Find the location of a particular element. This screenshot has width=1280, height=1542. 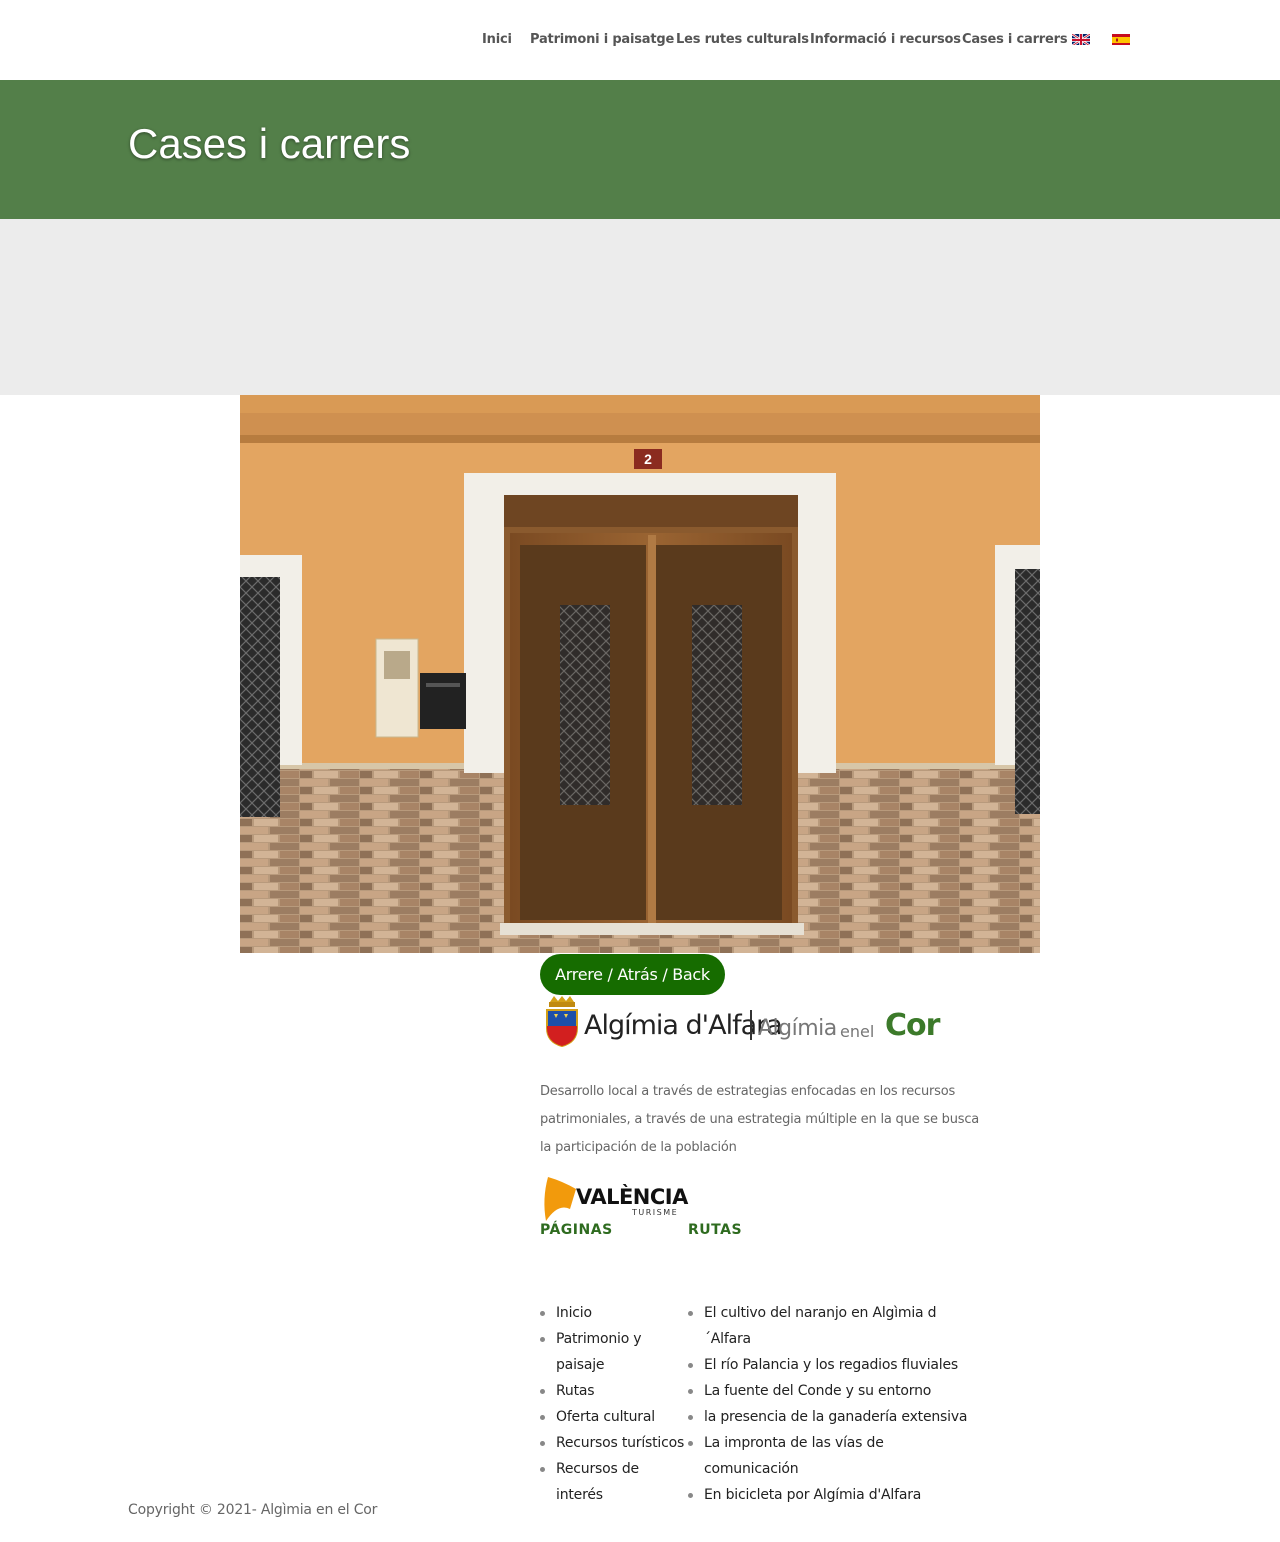

algimia-logo: Algímia d'Alfara Algímia enel Cor is located at coordinates (745, 1023).